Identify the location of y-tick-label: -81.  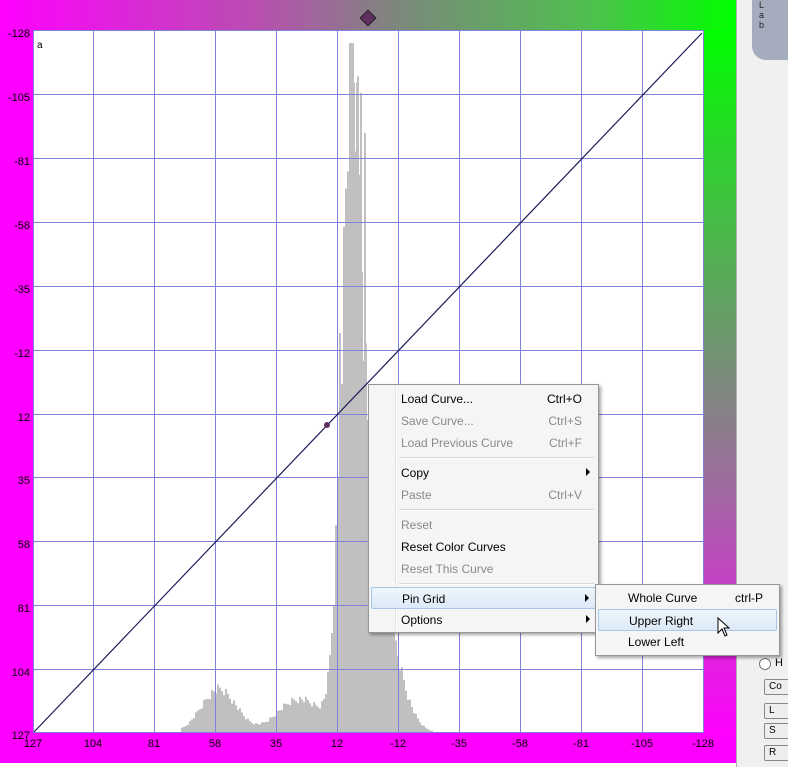
(22, 162).